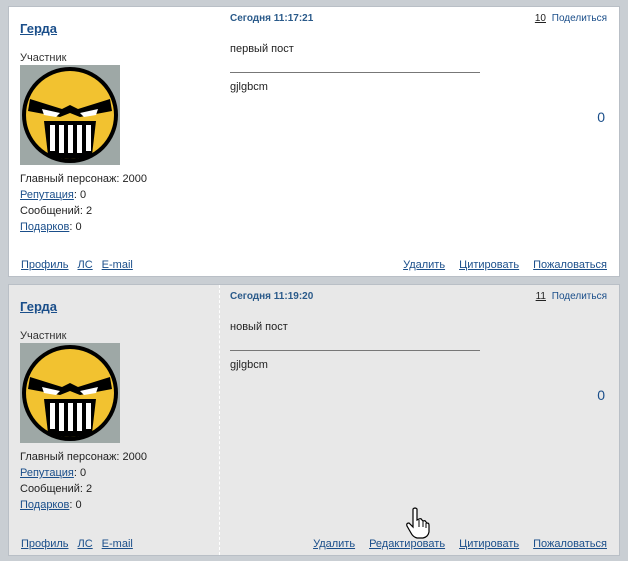  What do you see at coordinates (540, 18) in the screenshot?
I see `post-number-link: 10` at bounding box center [540, 18].